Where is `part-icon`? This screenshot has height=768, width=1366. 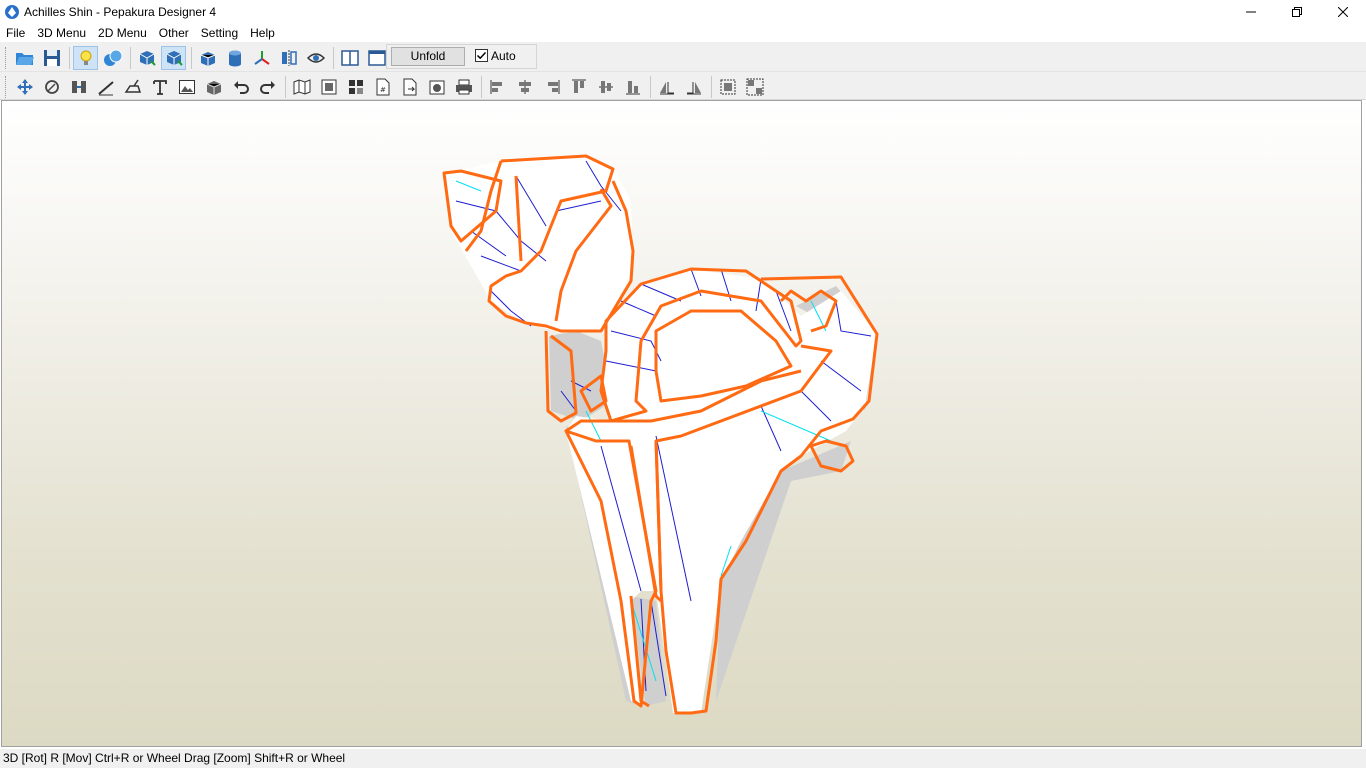 part-icon is located at coordinates (213, 87).